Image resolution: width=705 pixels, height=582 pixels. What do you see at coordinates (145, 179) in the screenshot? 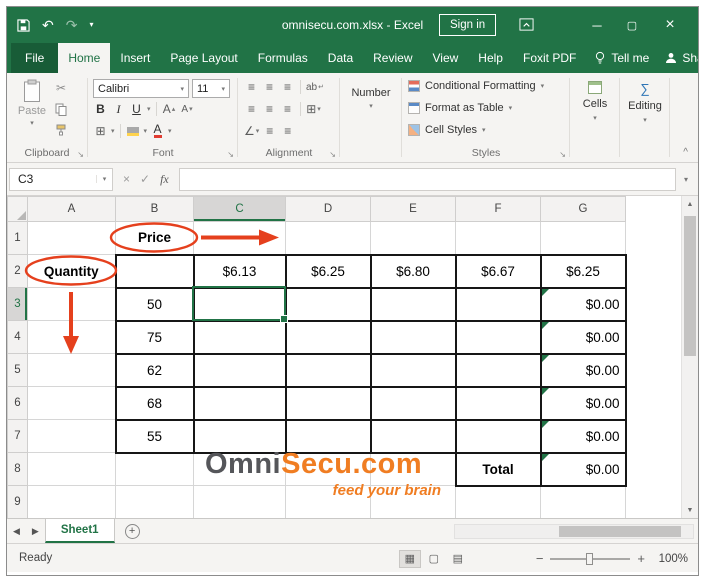
I see `enter-entry-icon: ✓` at bounding box center [145, 179].